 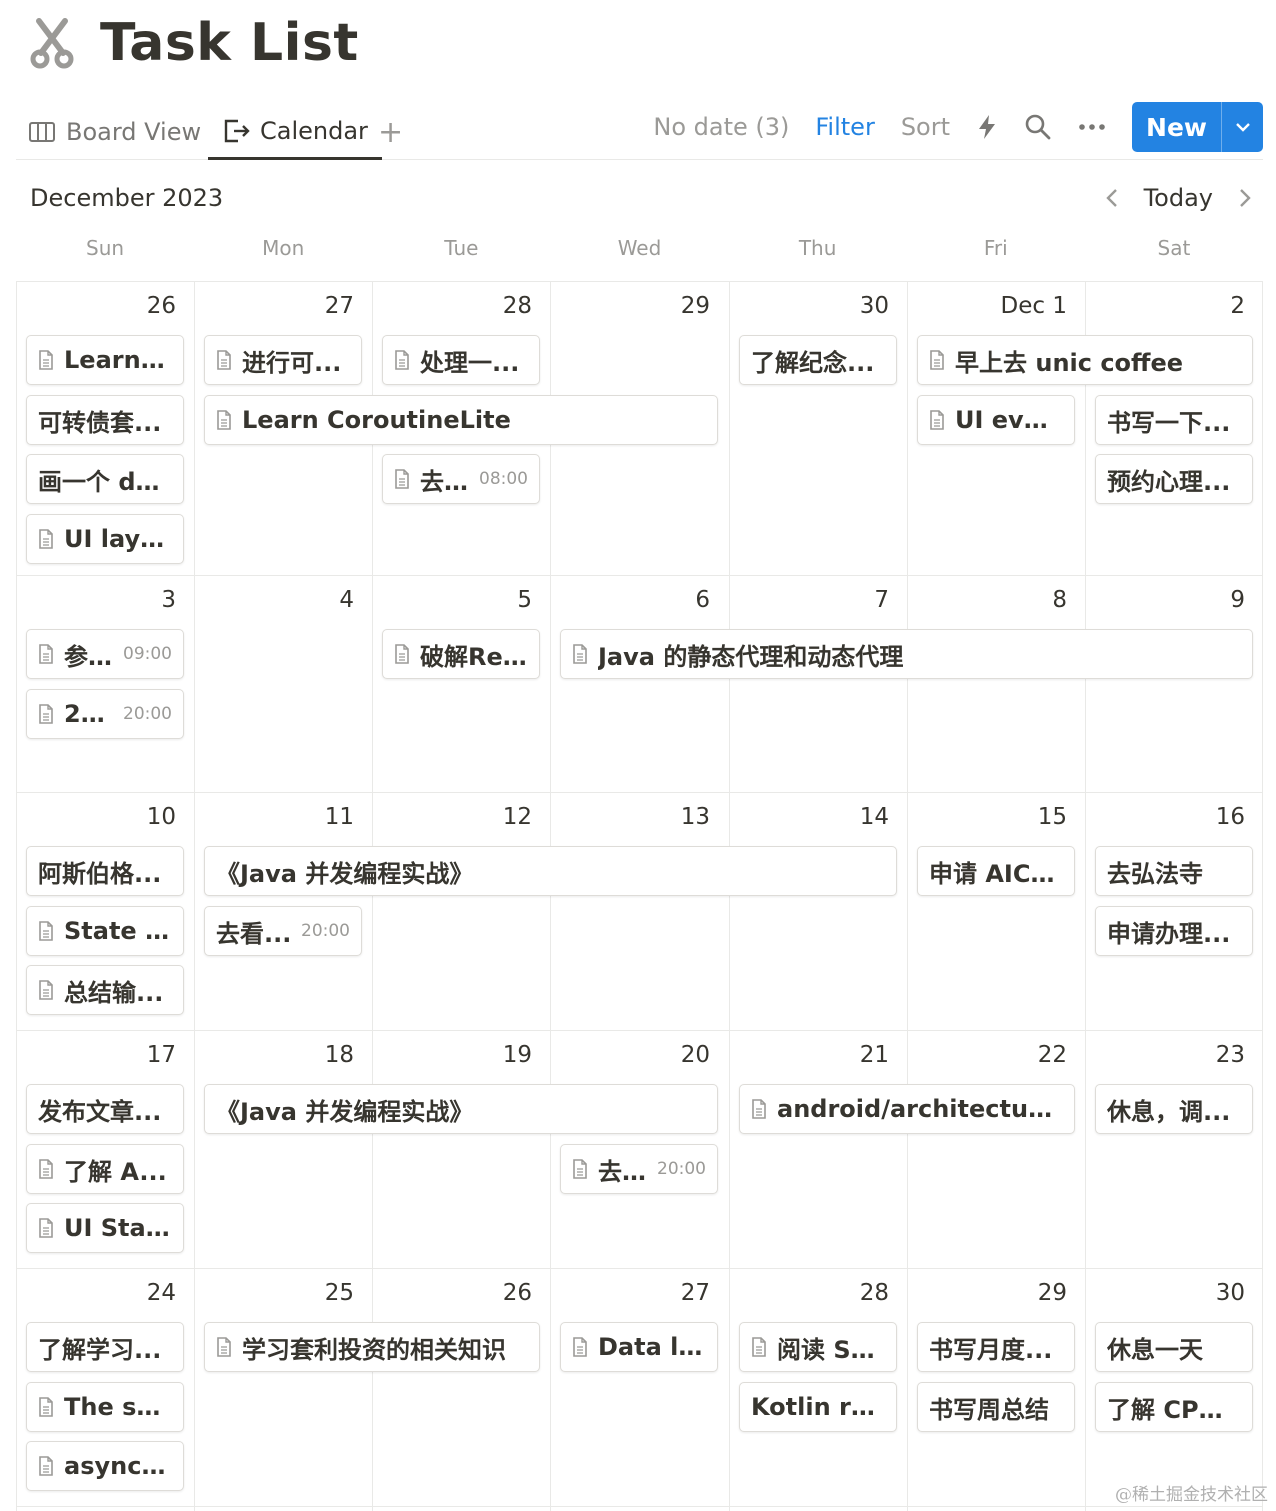 I want to click on new-button: New, so click(x=1176, y=127).